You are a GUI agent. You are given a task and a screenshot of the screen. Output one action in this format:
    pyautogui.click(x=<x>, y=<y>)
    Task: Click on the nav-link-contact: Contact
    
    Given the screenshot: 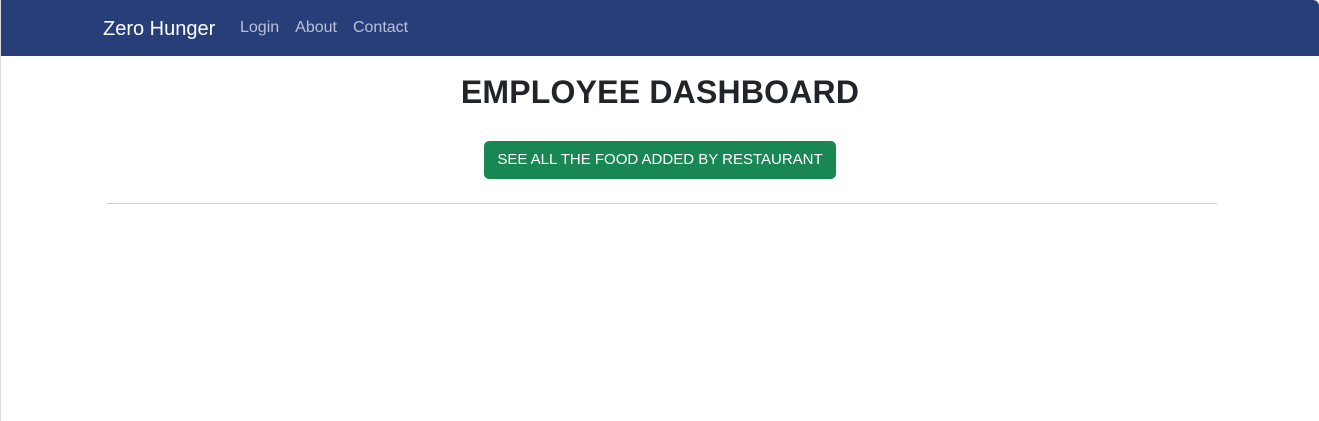 What is the action you would take?
    pyautogui.click(x=380, y=28)
    